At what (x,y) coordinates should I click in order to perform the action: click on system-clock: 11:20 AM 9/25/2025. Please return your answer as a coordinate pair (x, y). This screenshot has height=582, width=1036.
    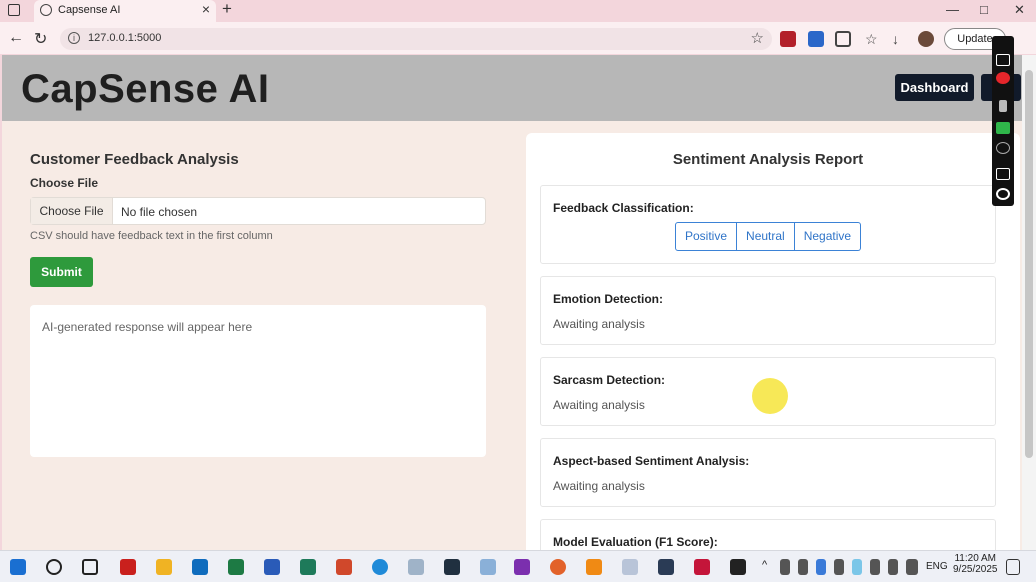
    Looking at the image, I should click on (975, 564).